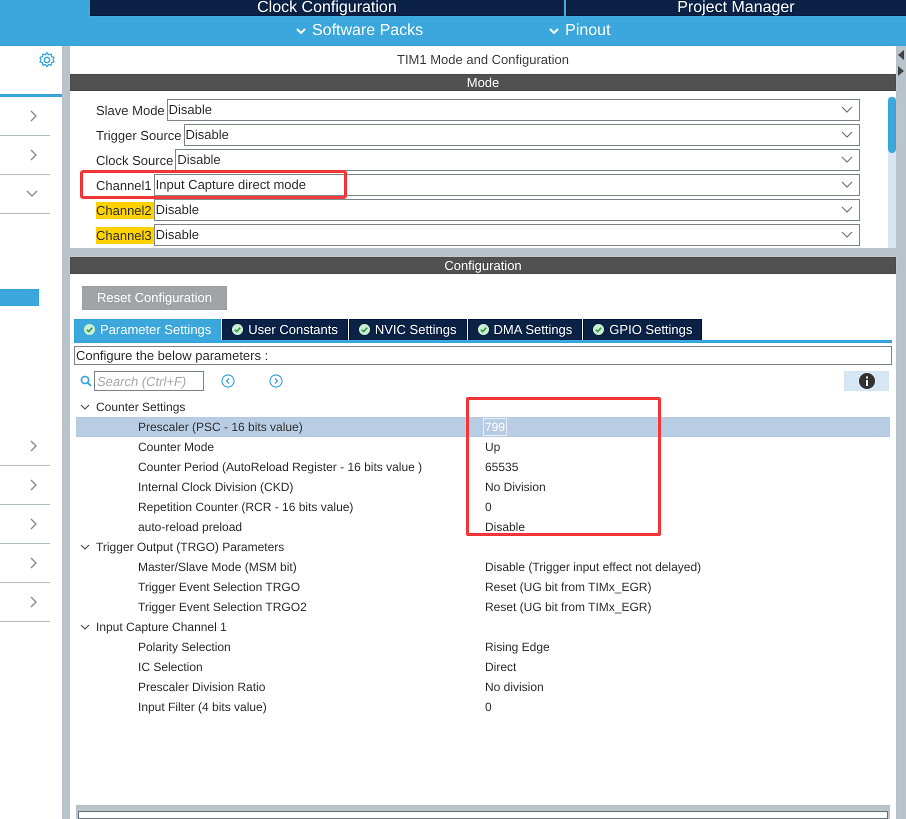 This screenshot has height=819, width=906. I want to click on parameter-value: 65535, so click(501, 467).